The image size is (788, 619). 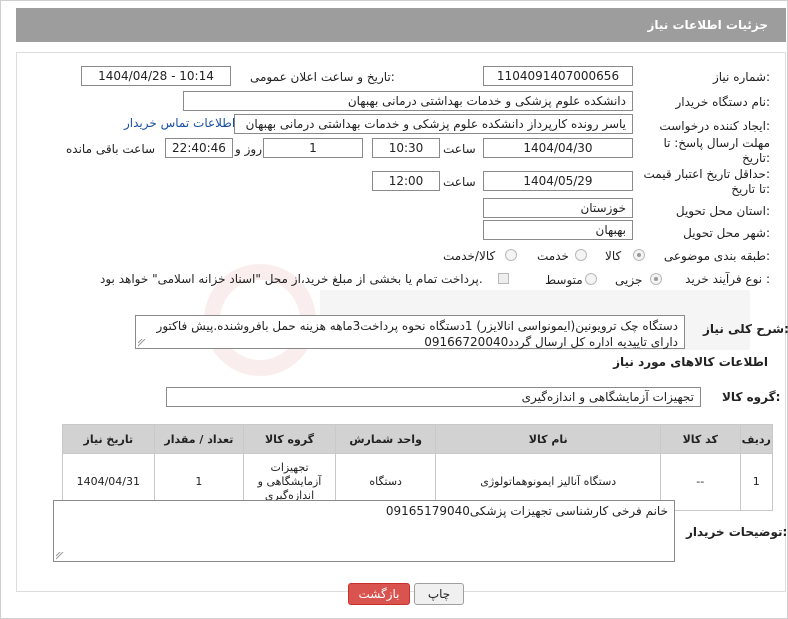 What do you see at coordinates (558, 208) in the screenshot?
I see `province-field: خوزستان` at bounding box center [558, 208].